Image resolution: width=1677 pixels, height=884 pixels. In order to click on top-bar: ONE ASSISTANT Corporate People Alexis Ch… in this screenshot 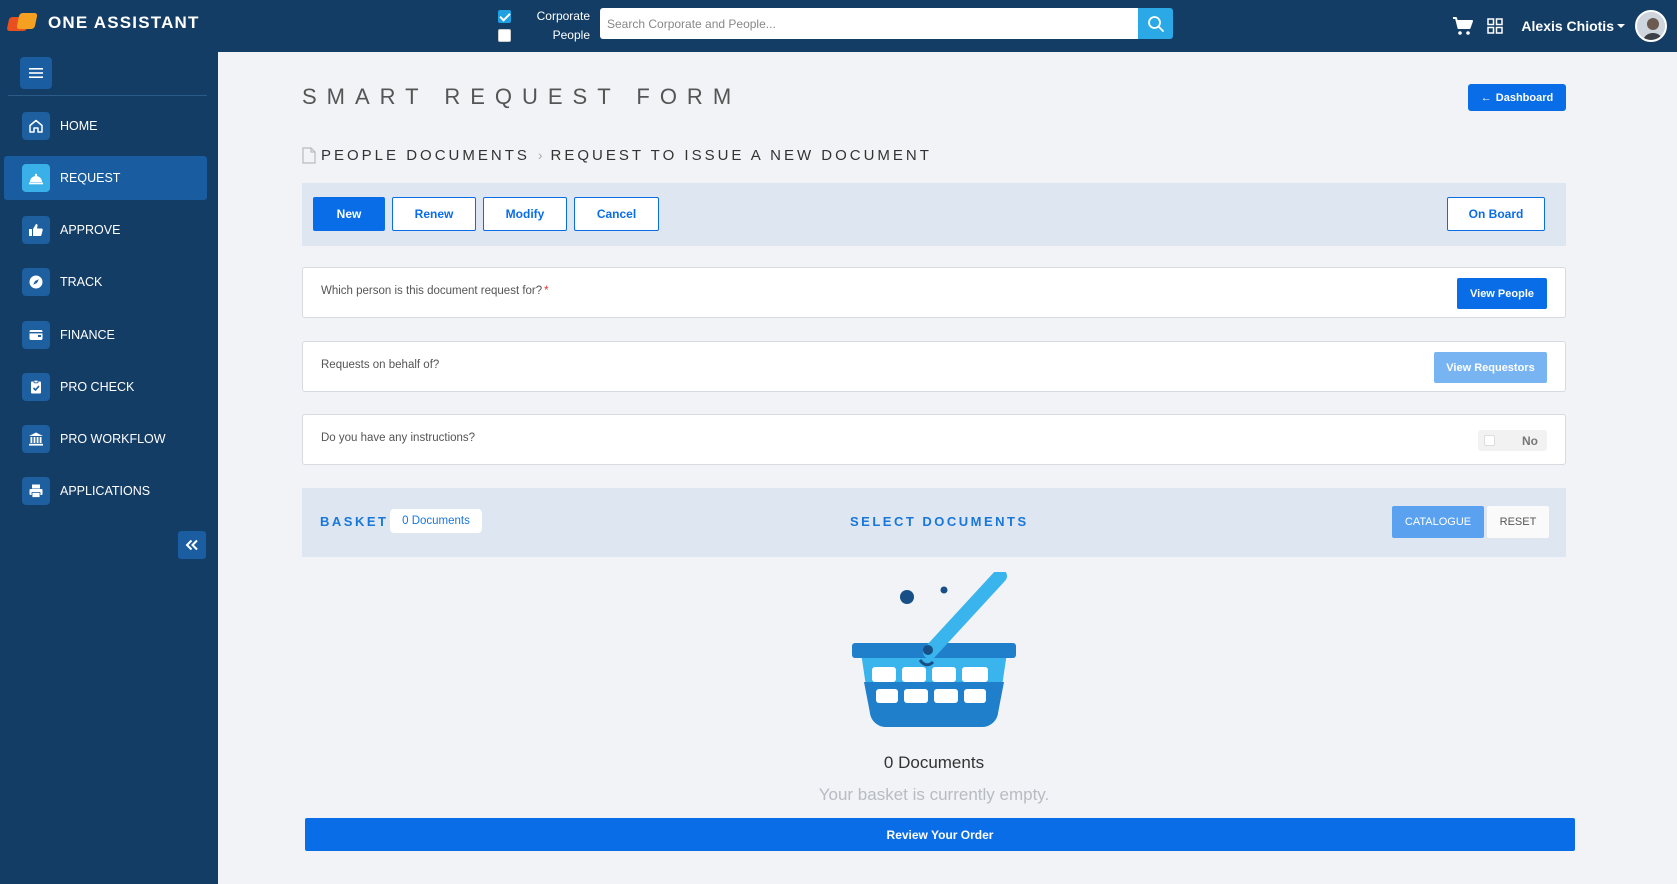, I will do `click(838, 26)`.